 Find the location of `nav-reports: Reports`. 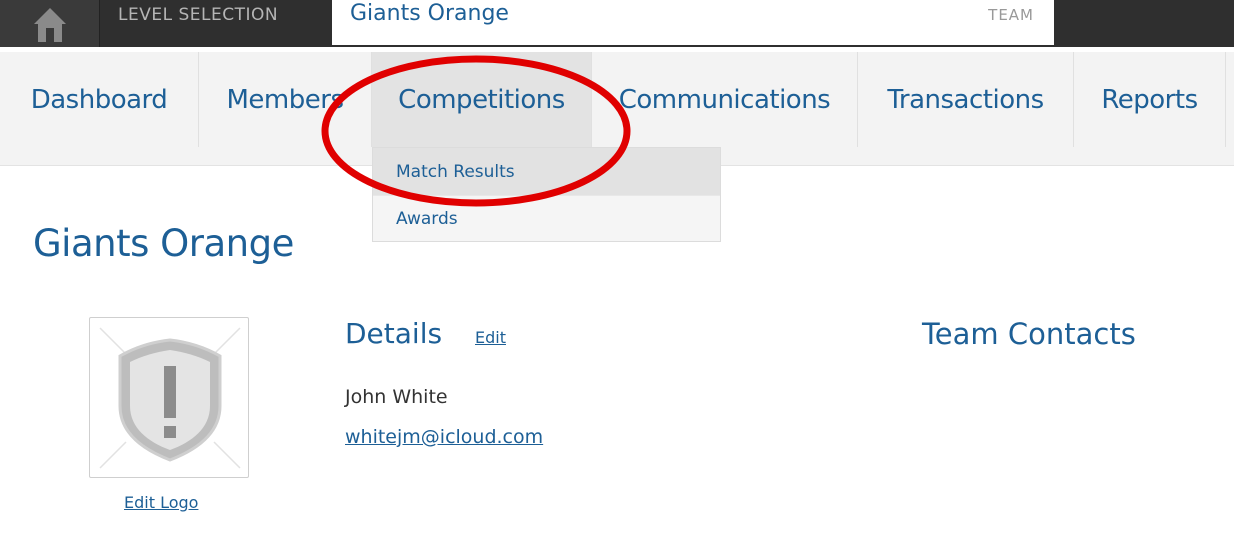

nav-reports: Reports is located at coordinates (1150, 99).